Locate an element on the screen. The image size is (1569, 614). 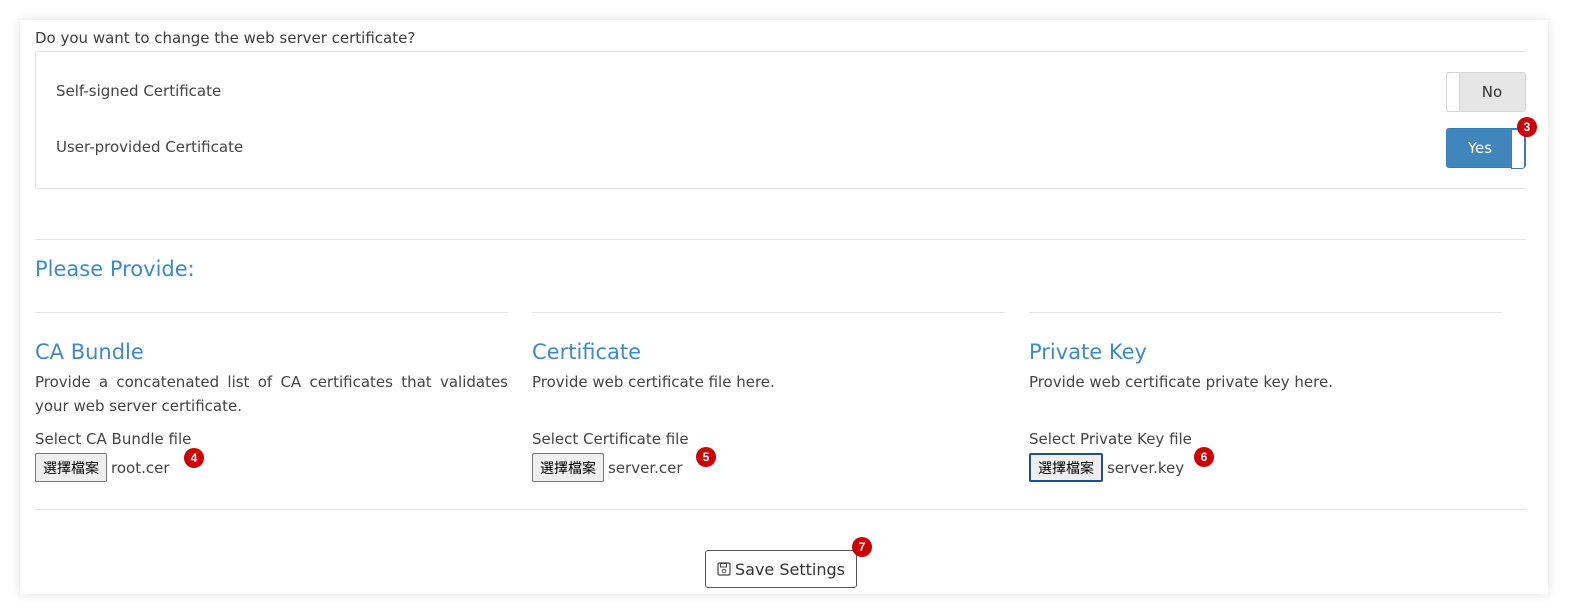
private-key-select-label: Select Private Key file is located at coordinates (1110, 439).